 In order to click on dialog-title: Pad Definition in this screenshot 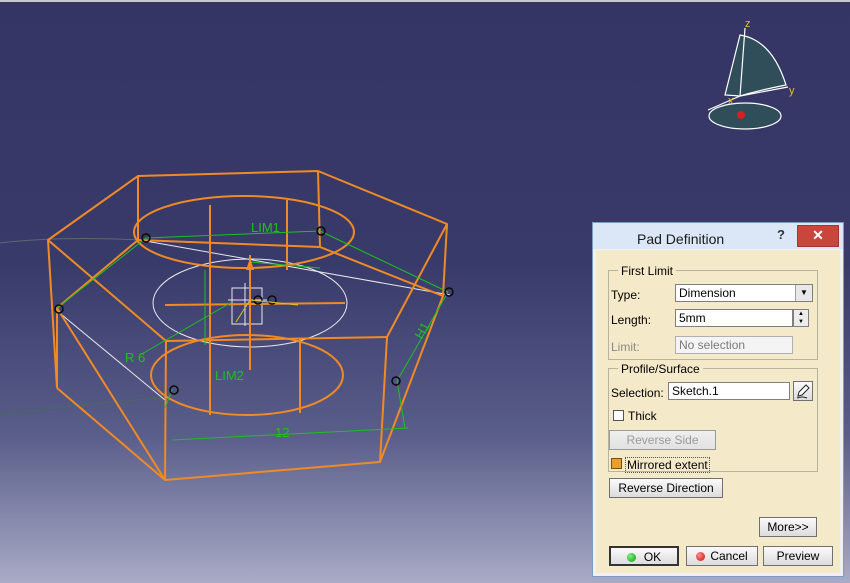, I will do `click(681, 239)`.